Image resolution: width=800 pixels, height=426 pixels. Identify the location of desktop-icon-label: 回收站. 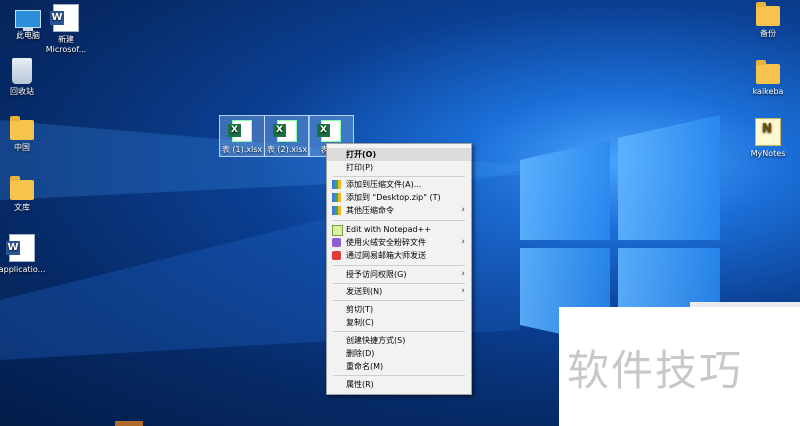
(22, 91).